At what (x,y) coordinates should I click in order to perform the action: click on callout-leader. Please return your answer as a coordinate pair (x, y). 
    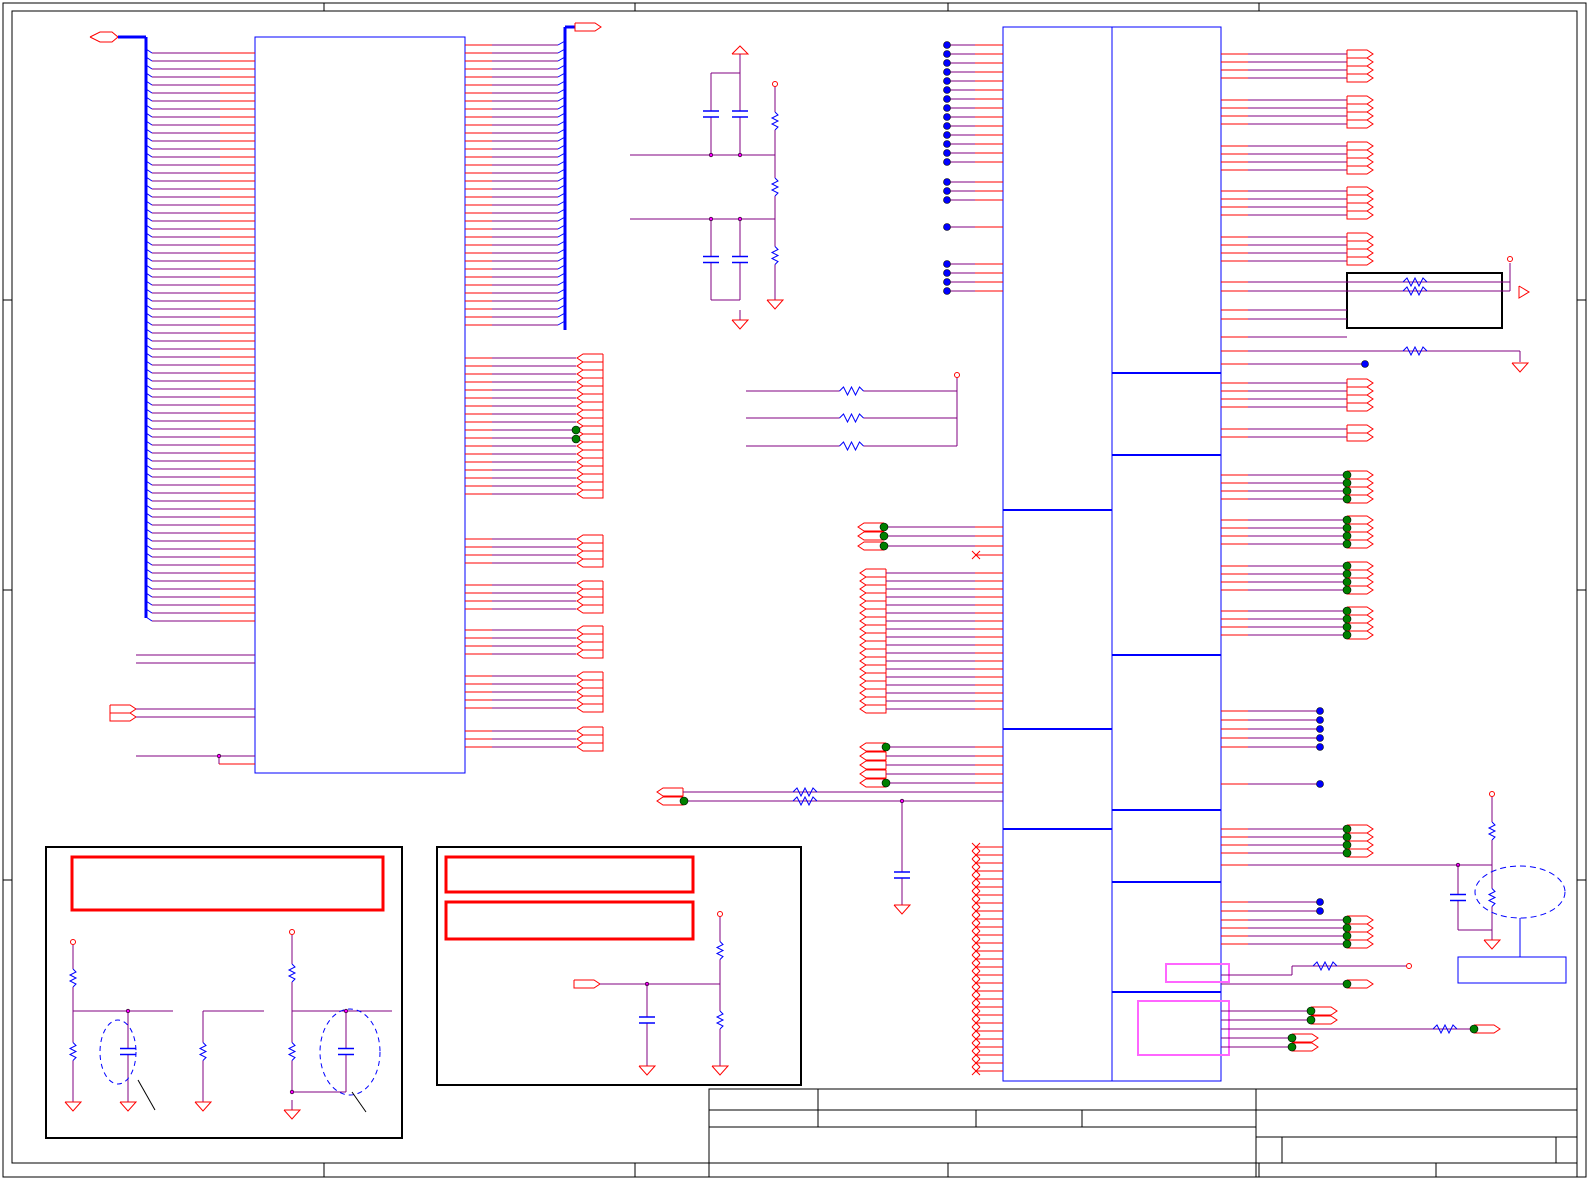
    Looking at the image, I should click on (146, 1095).